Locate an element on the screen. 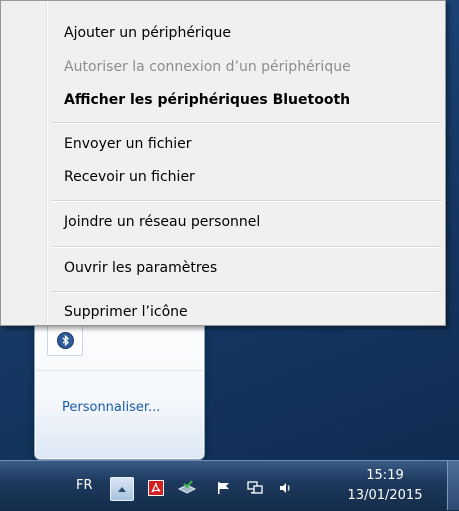 This screenshot has height=511, width=459. menu-gutter-divider is located at coordinates (47, 163).